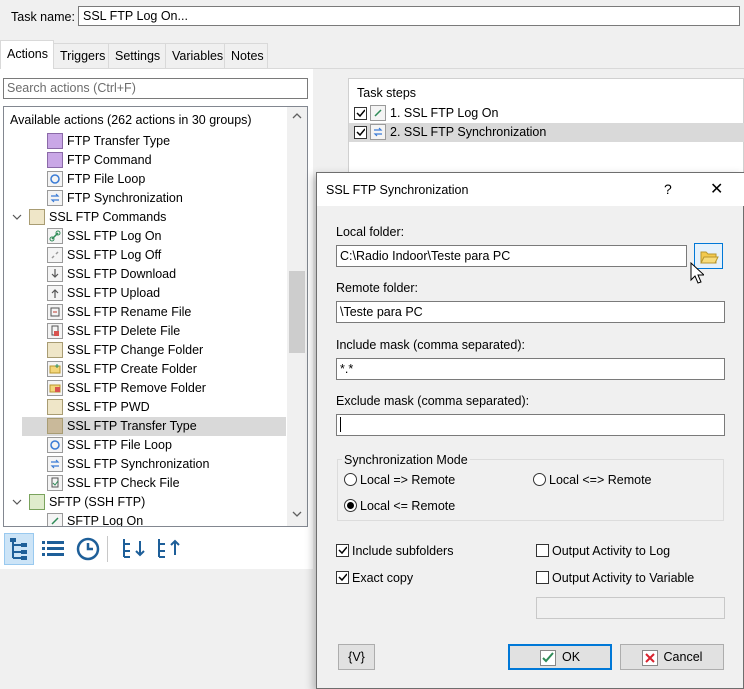 The width and height of the screenshot is (744, 689). What do you see at coordinates (356, 657) in the screenshot?
I see `insert-variable-button: {V}` at bounding box center [356, 657].